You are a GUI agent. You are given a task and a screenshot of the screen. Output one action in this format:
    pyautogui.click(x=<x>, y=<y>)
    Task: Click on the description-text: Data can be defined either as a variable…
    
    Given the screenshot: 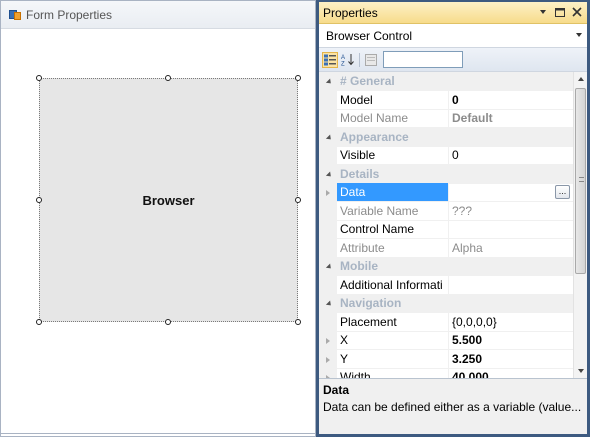 What is the action you would take?
    pyautogui.click(x=452, y=407)
    